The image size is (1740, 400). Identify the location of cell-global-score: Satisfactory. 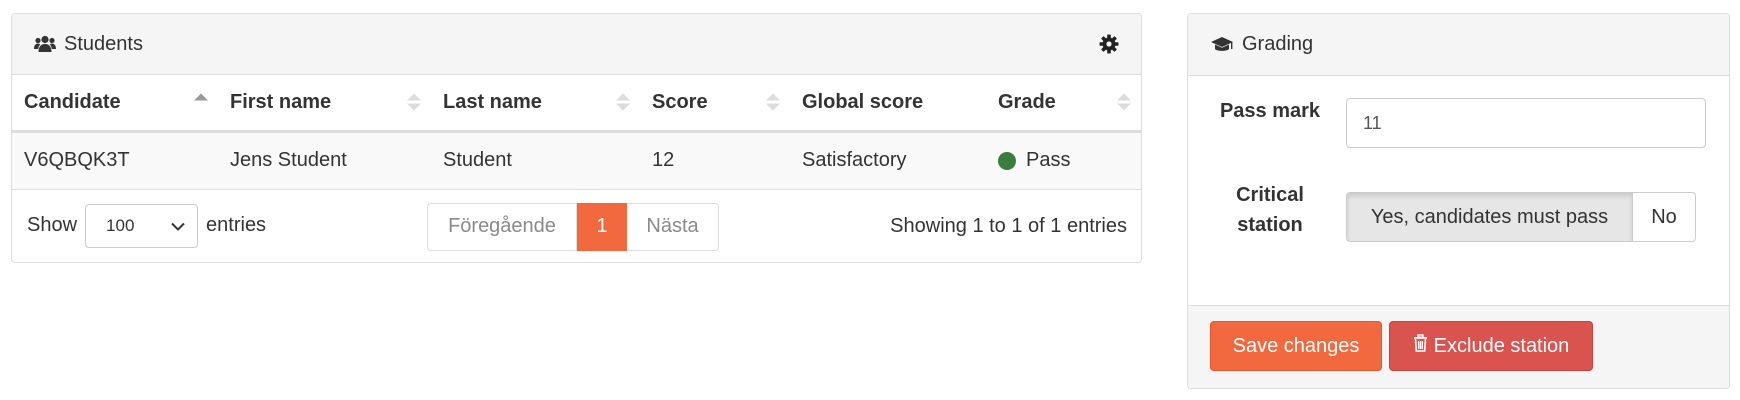
(888, 160).